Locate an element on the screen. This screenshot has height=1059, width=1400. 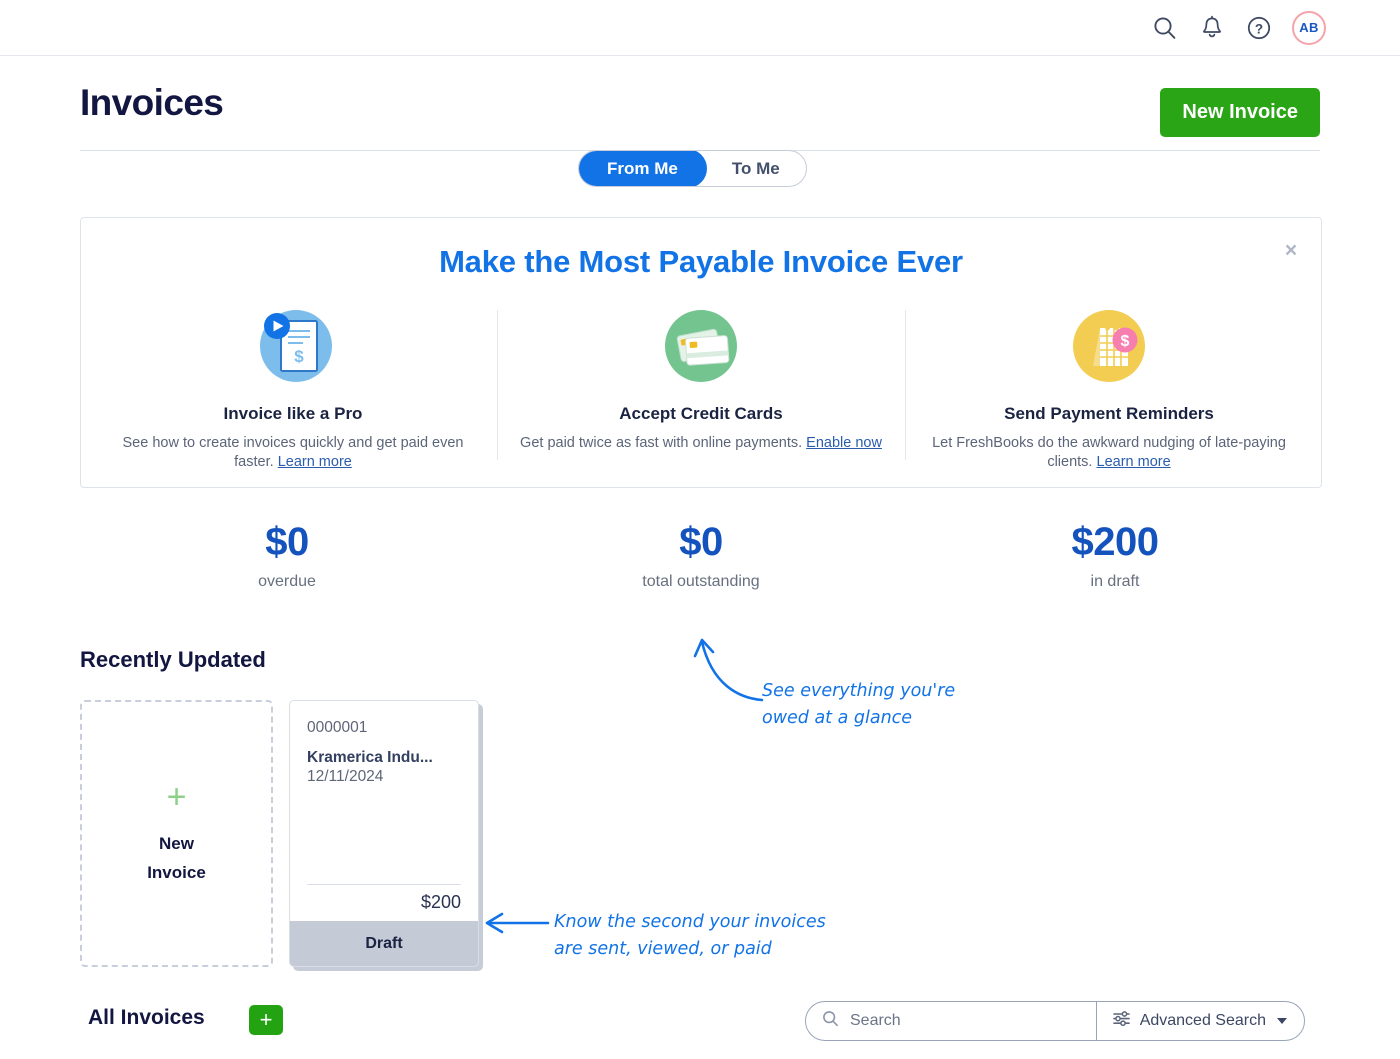
stat-in-draft: $200 in draft is located at coordinates (1115, 555).